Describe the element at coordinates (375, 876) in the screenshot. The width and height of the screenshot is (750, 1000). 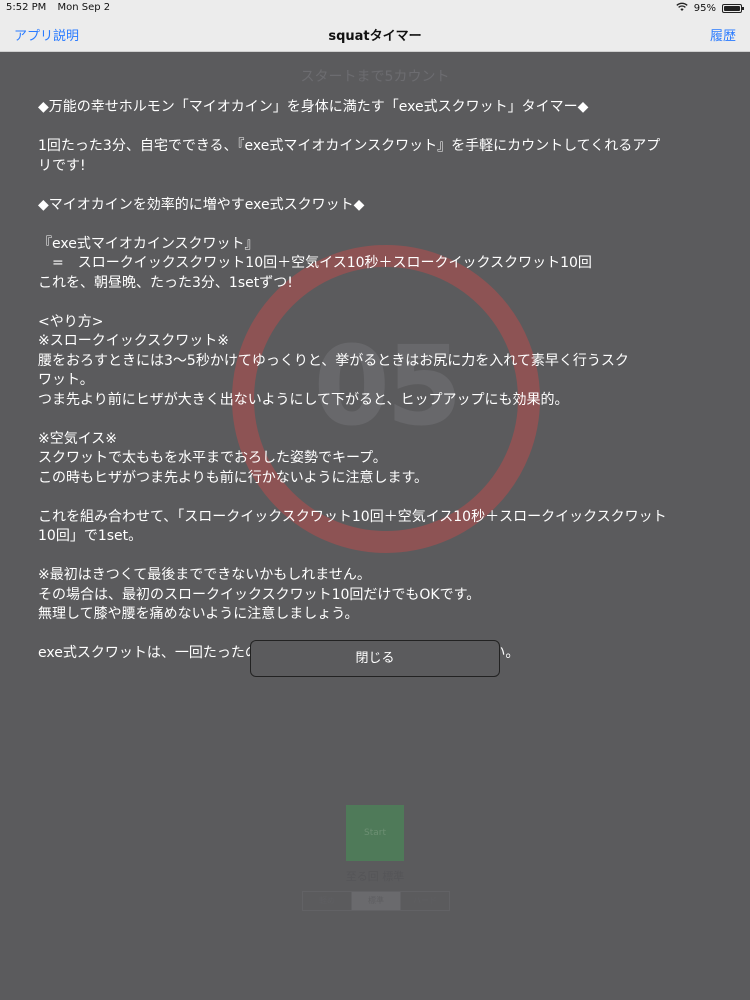
I see `mode-label: 至る回 標準` at that location.